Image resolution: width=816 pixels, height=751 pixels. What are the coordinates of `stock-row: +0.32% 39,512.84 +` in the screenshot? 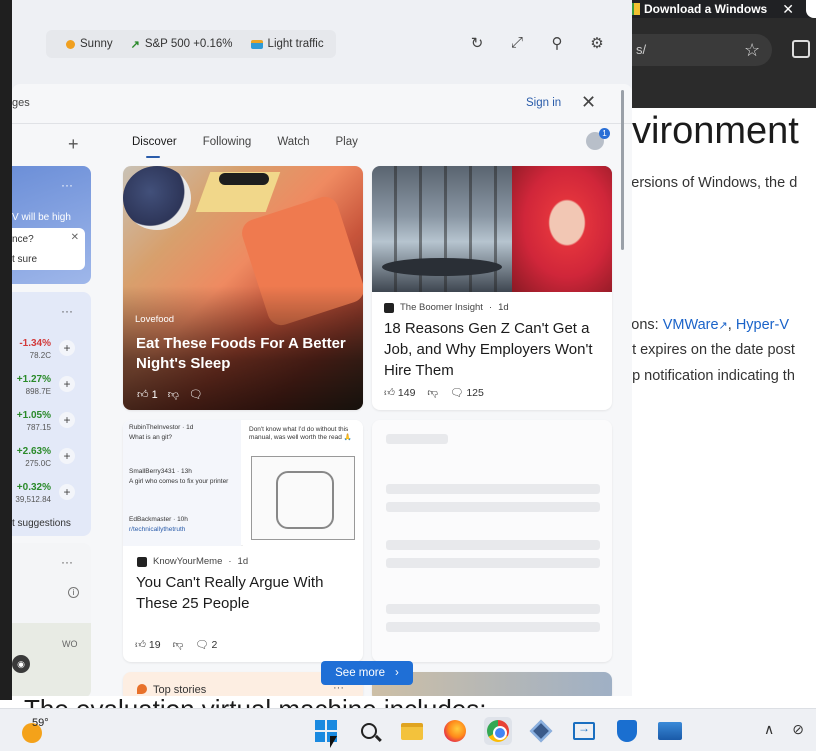 It's located at (51, 495).